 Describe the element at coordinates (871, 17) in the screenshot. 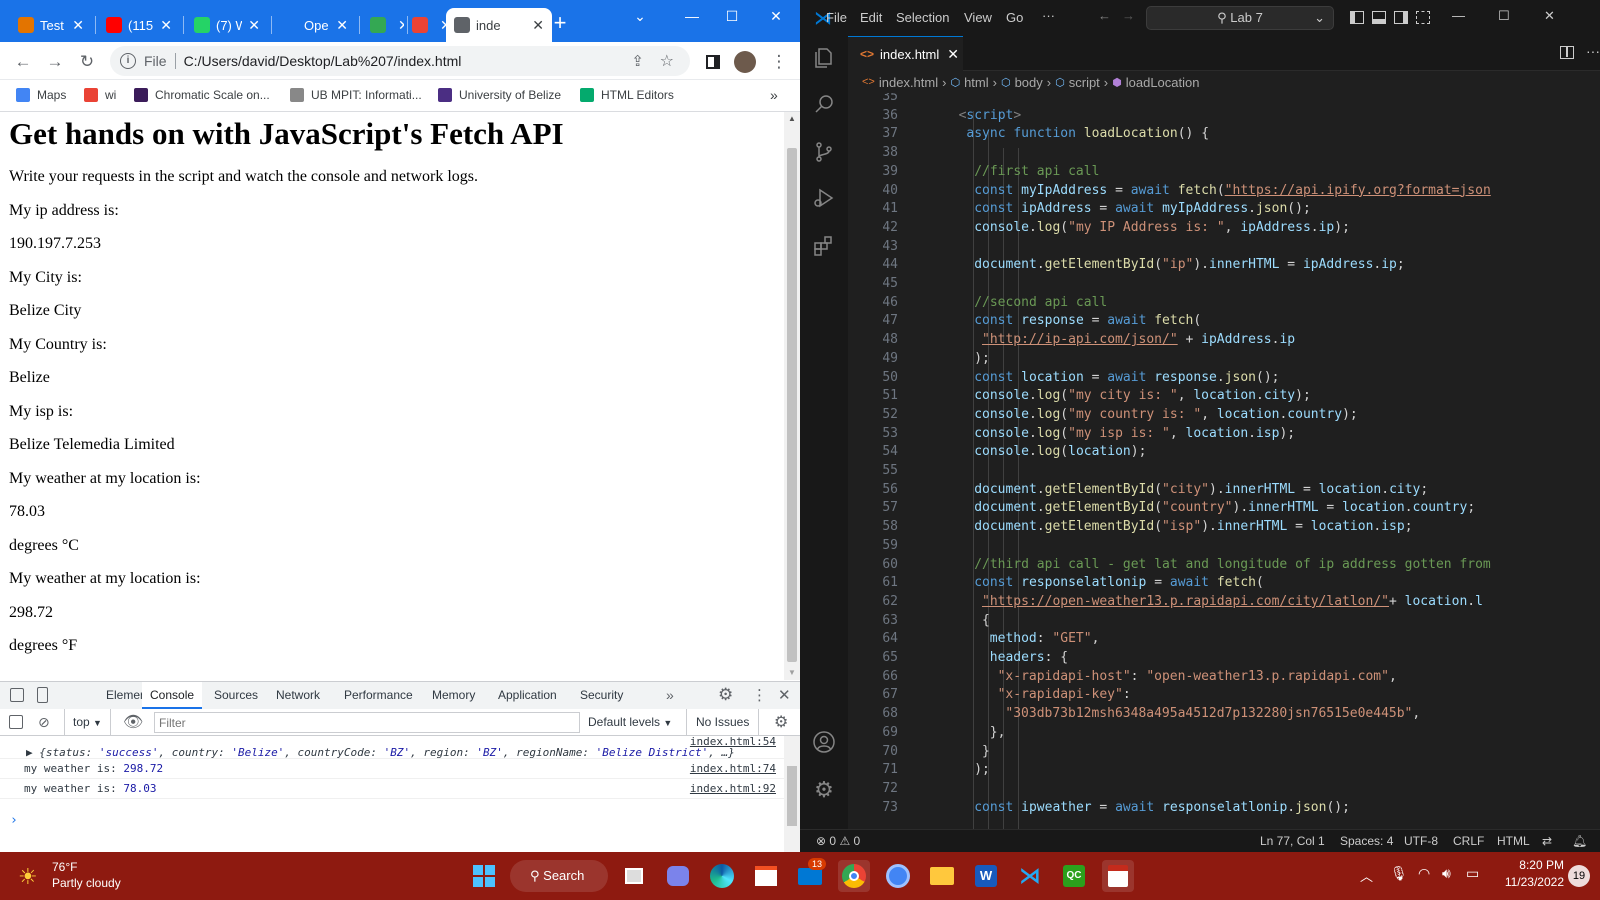

I see `menu-edit: Edit` at that location.